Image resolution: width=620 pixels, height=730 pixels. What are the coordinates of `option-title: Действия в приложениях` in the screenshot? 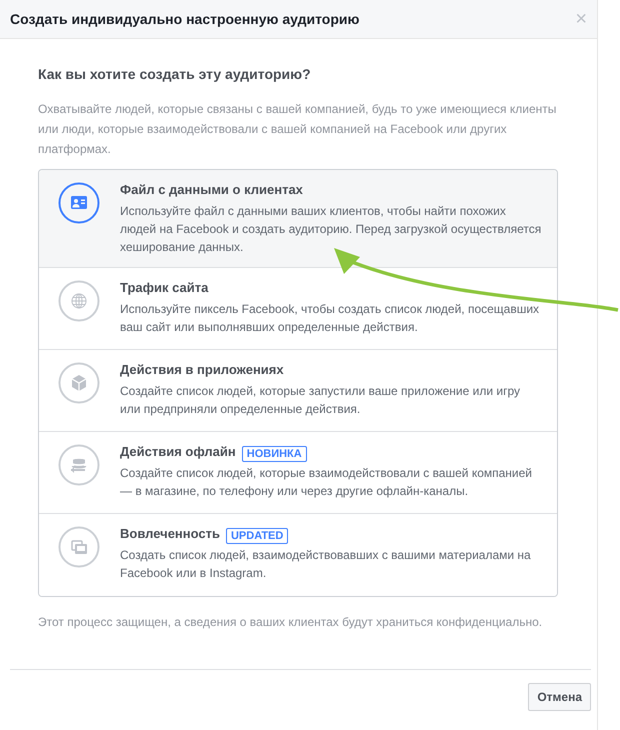 It's located at (202, 370).